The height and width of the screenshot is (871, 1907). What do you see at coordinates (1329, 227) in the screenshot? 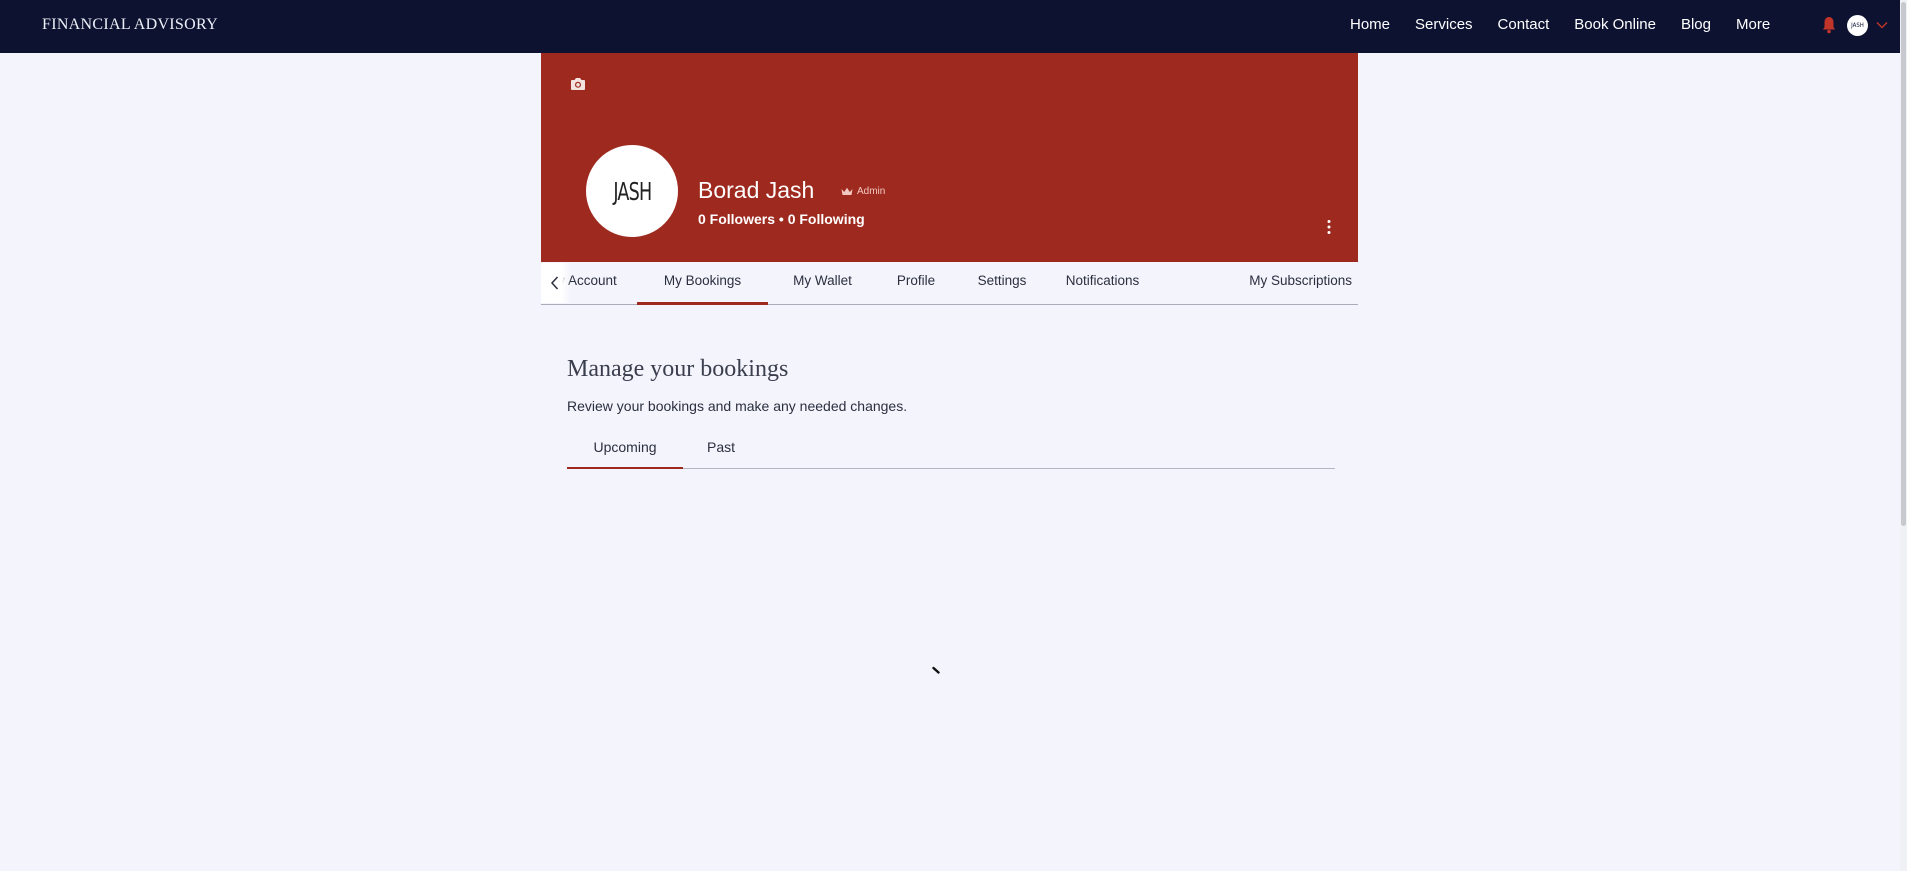
I see `more-vertical-icon` at bounding box center [1329, 227].